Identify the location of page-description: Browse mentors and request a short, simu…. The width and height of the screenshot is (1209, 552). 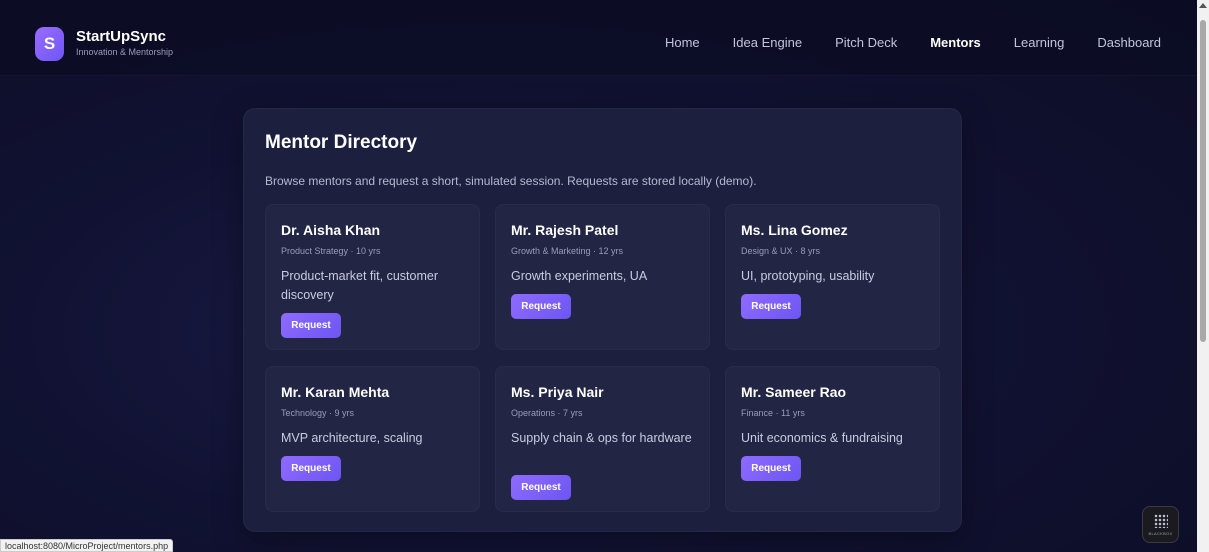
(511, 181).